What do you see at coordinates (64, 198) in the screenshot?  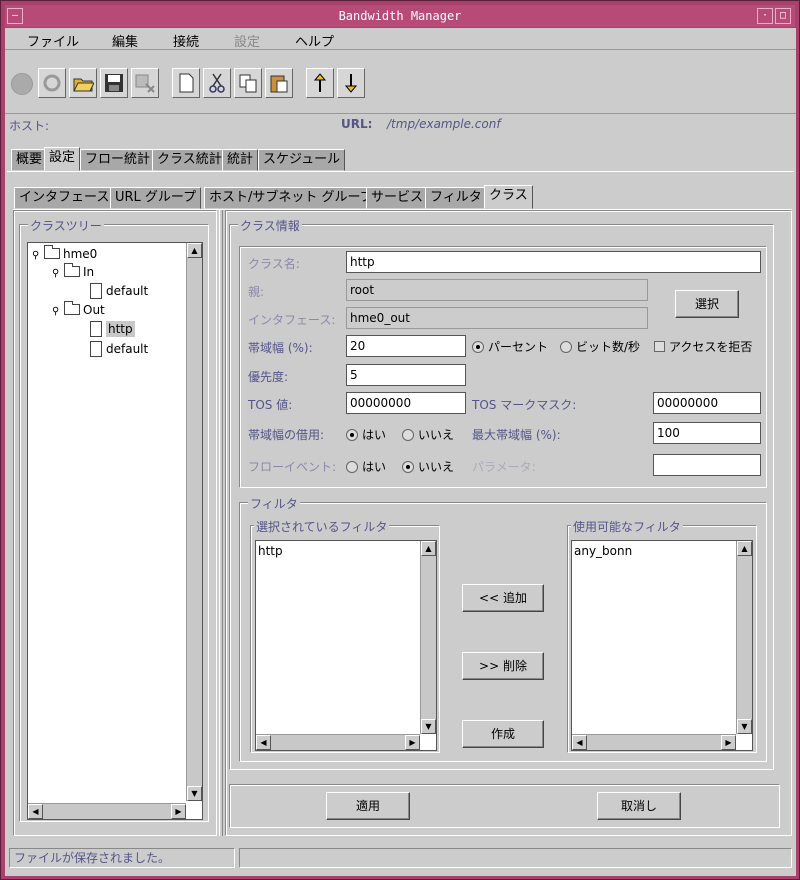 I see `tab-interface: インタフェース` at bounding box center [64, 198].